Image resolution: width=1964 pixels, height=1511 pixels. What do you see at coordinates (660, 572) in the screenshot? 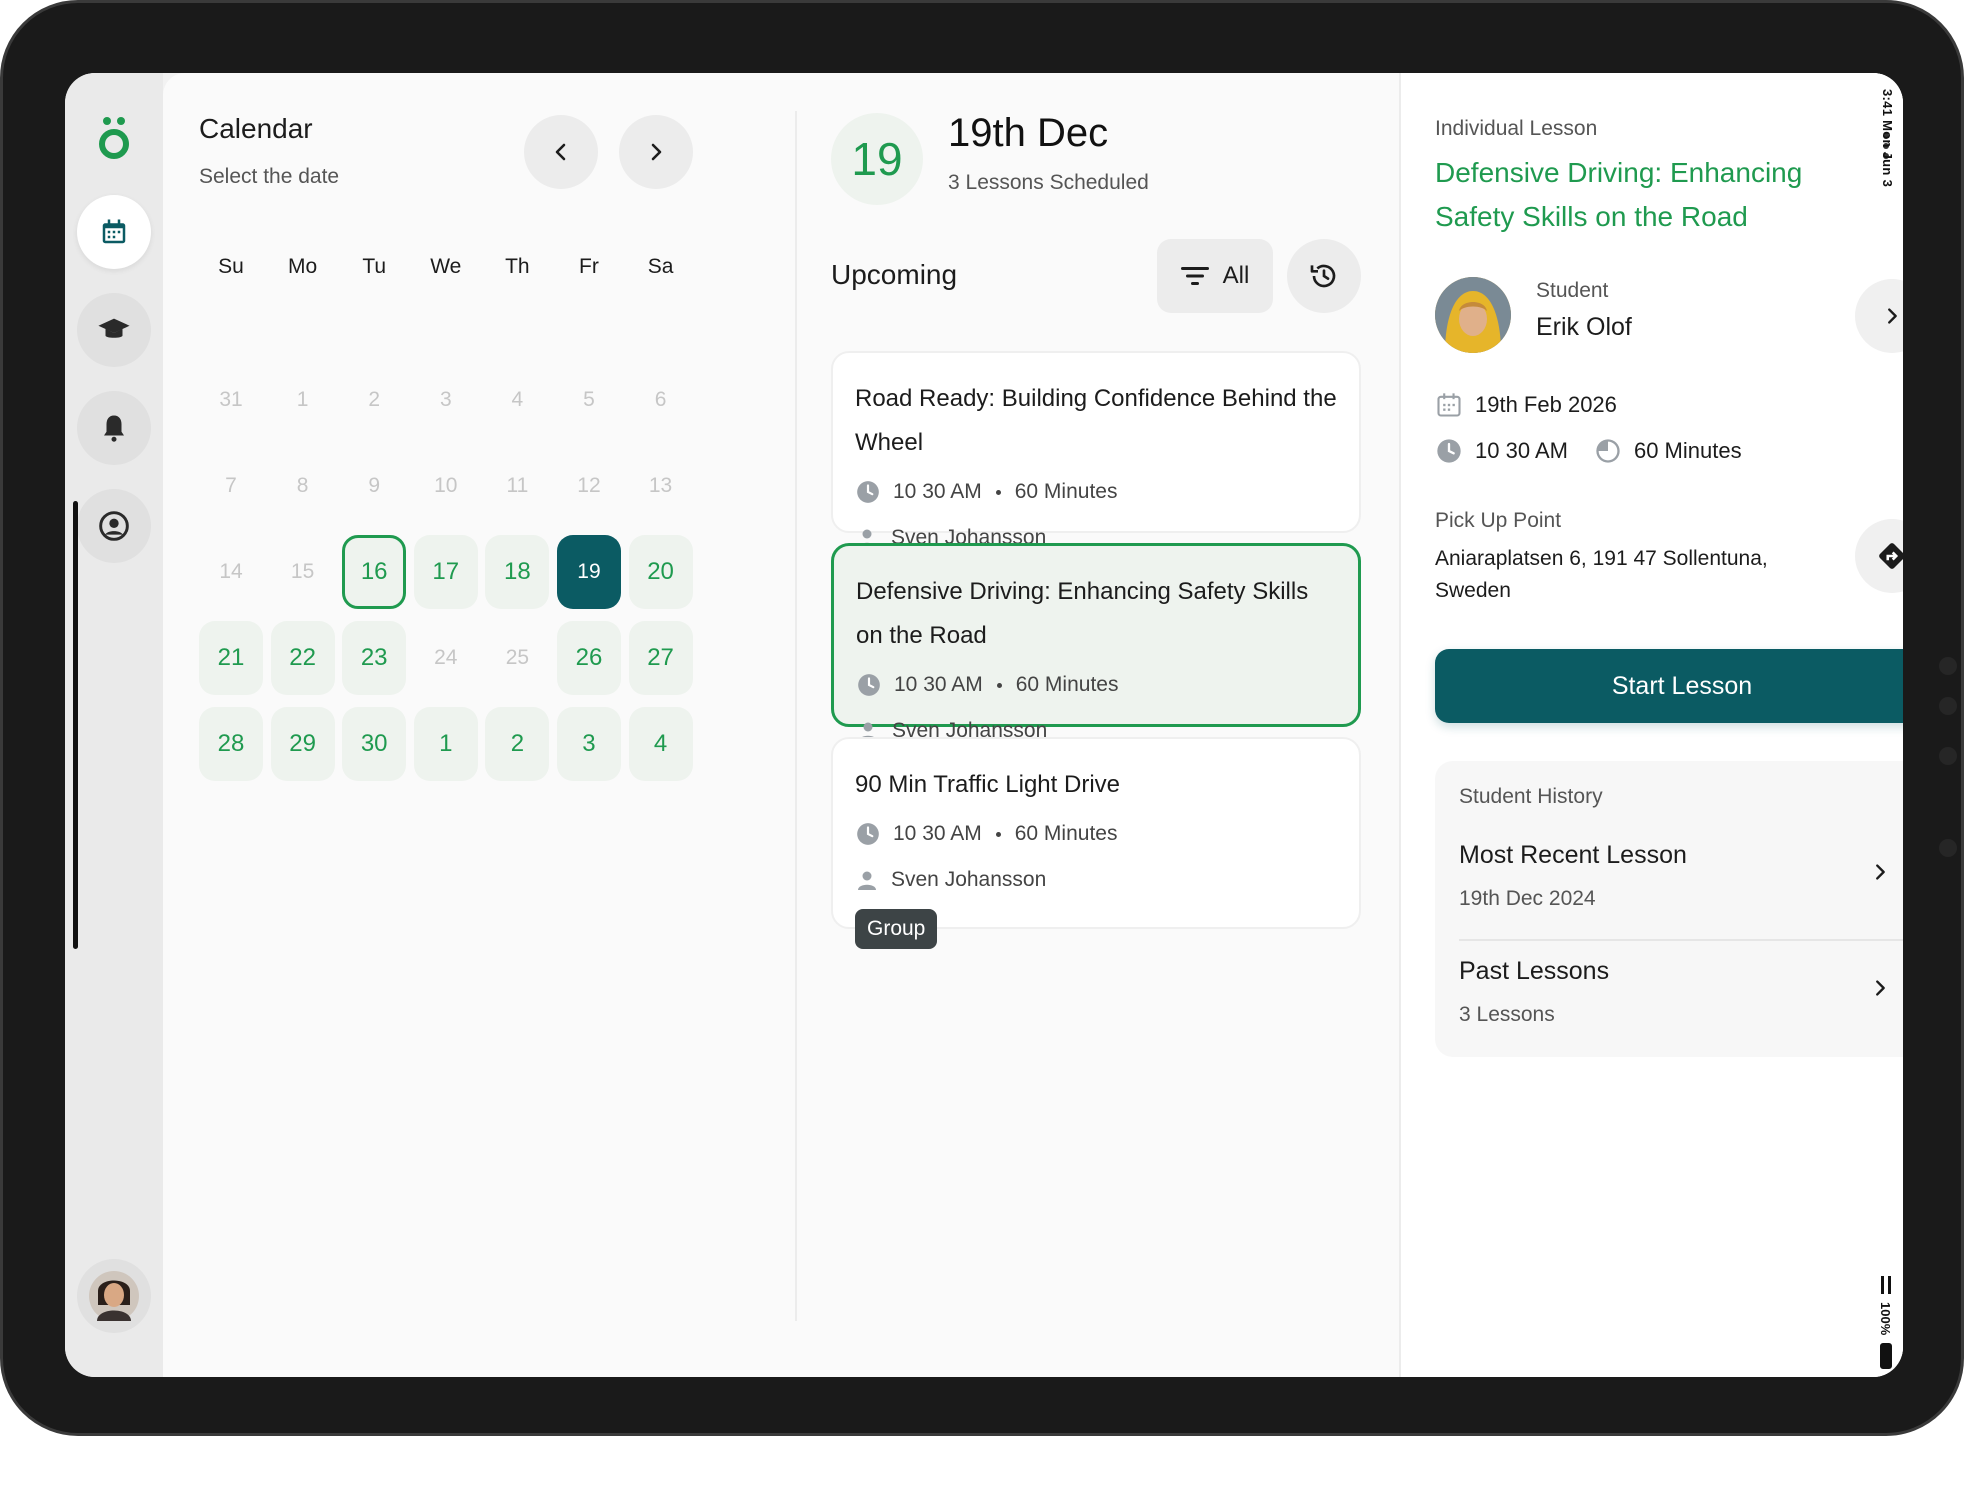
I see `calendar-day: 20` at bounding box center [660, 572].